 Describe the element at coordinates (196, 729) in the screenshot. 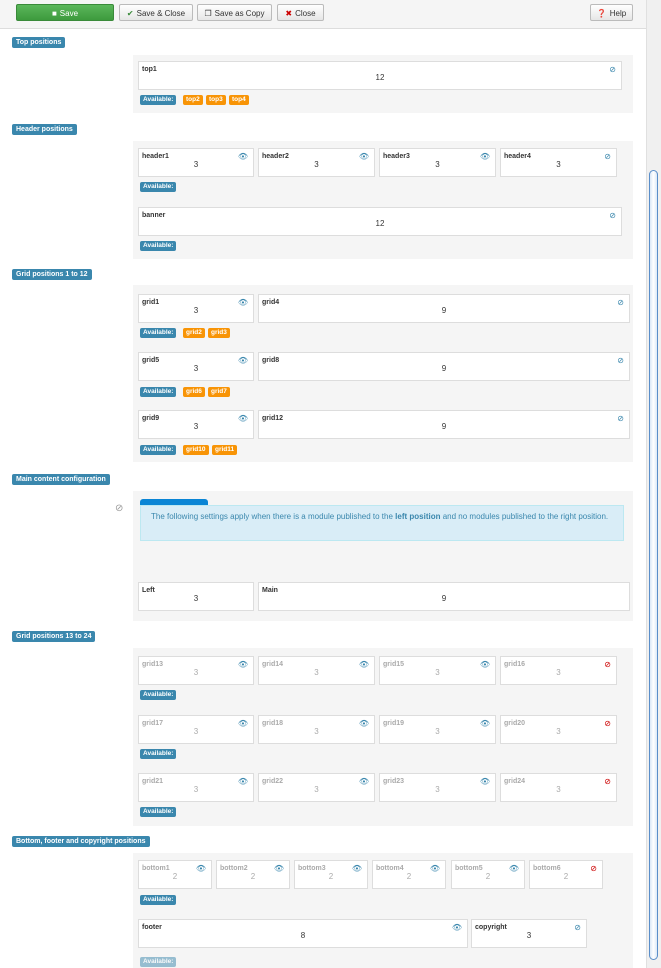

I see `position-grid17: grid17 3 👁` at that location.